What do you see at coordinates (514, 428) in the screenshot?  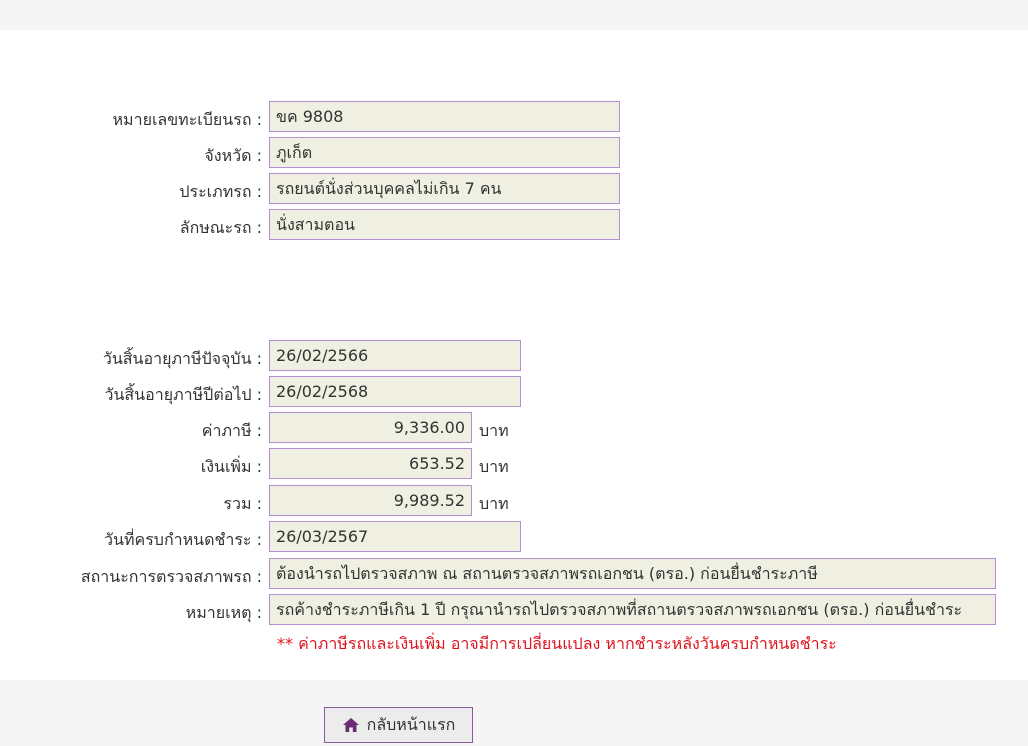 I see `tax-row: ค่าภาษี : 9,336.00 บาท` at bounding box center [514, 428].